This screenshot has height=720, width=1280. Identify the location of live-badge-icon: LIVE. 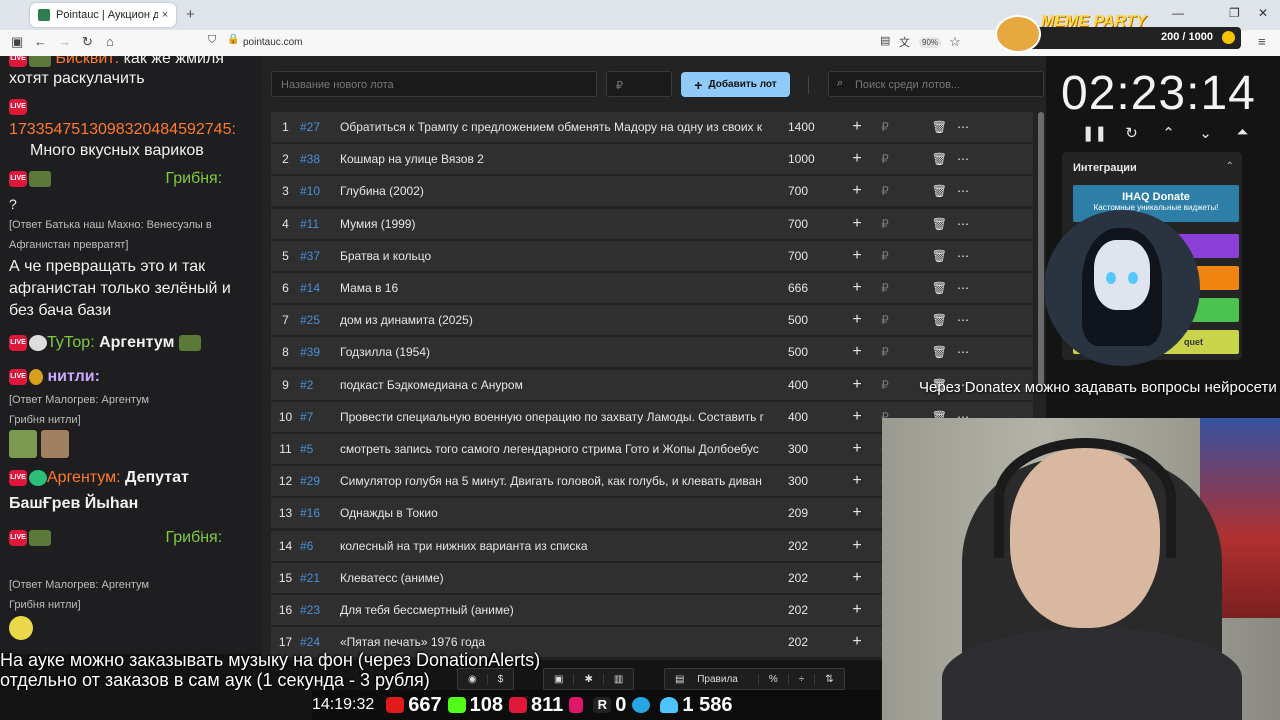
(18, 61).